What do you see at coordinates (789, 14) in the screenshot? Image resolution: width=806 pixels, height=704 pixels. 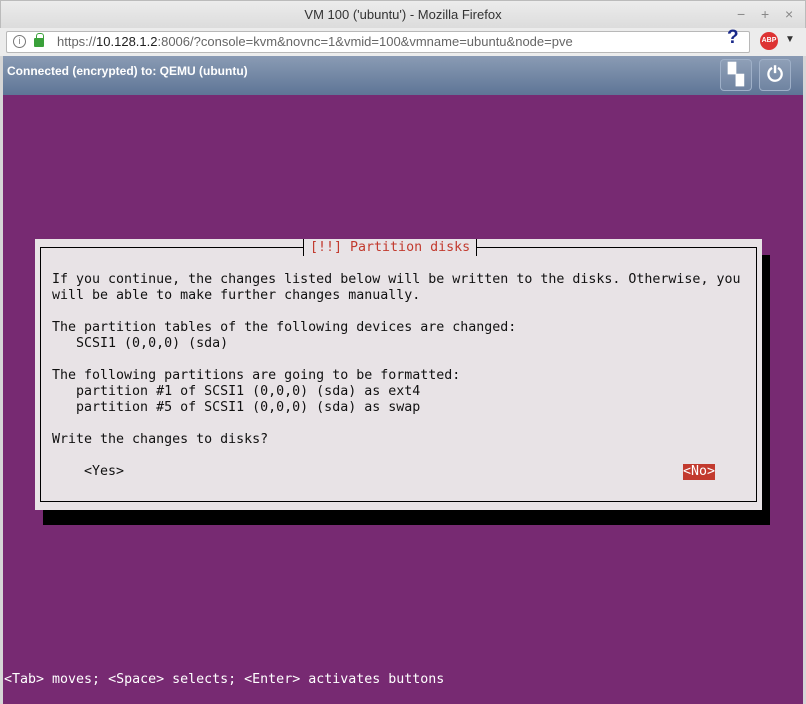 I see `close-button: ×` at bounding box center [789, 14].